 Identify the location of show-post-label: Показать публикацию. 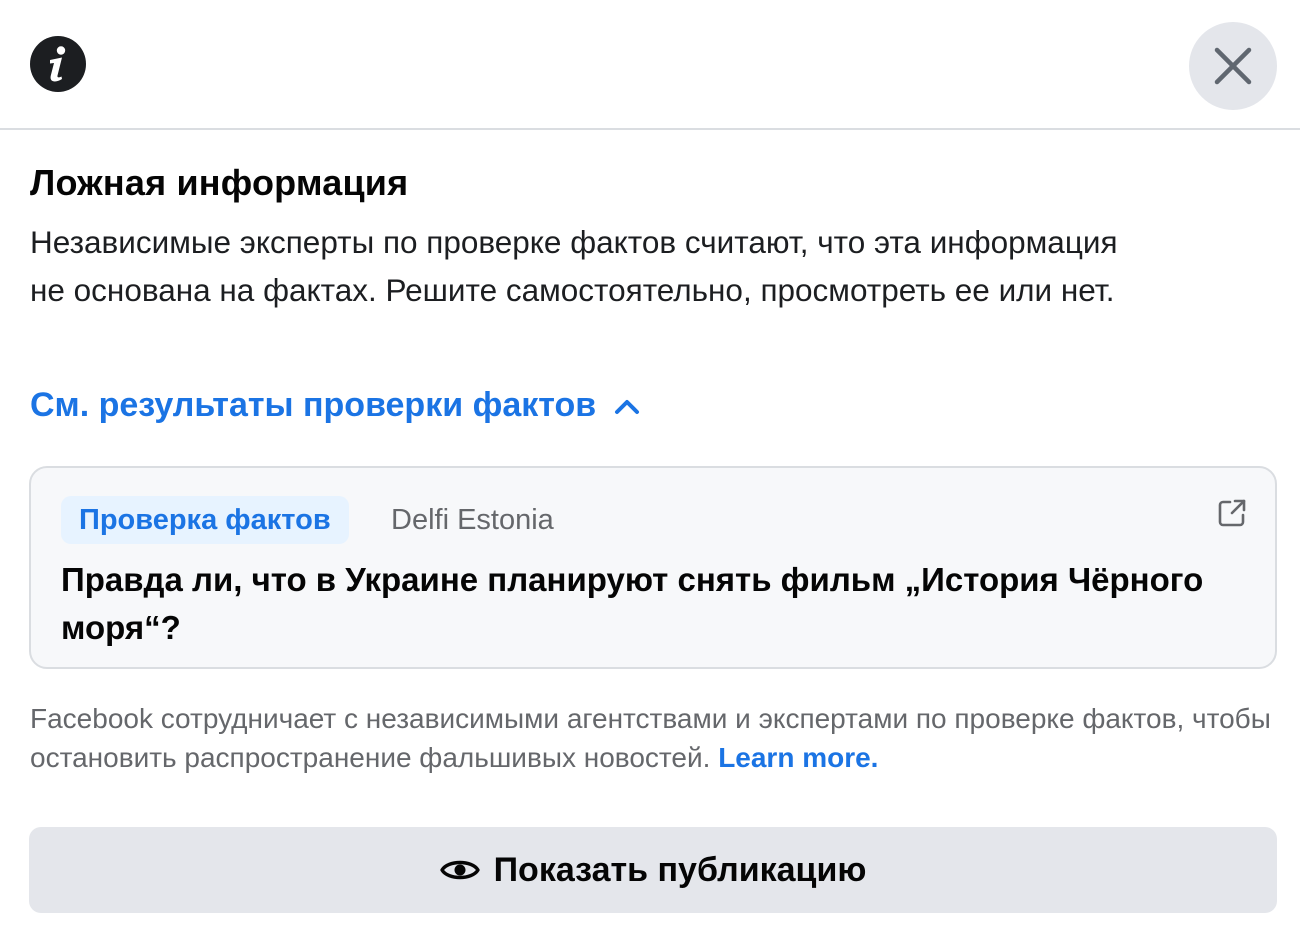
(680, 869).